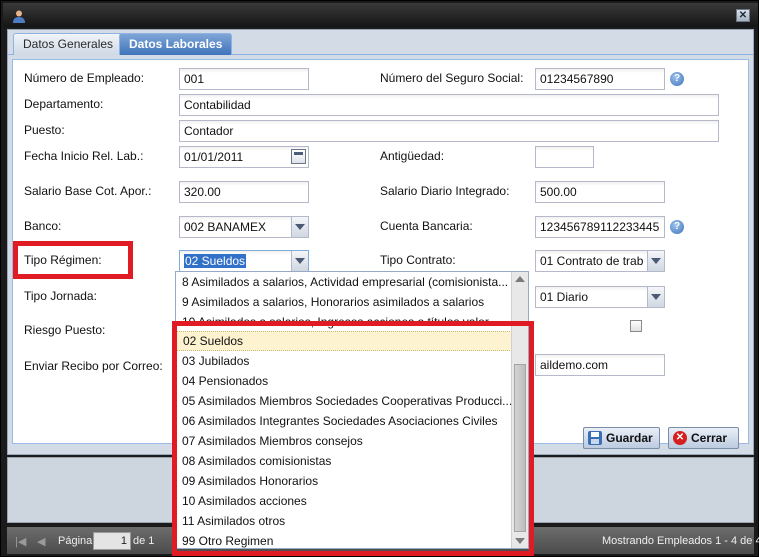 The width and height of the screenshot is (759, 557). What do you see at coordinates (520, 448) in the screenshot?
I see `scrollbar-thumb` at bounding box center [520, 448].